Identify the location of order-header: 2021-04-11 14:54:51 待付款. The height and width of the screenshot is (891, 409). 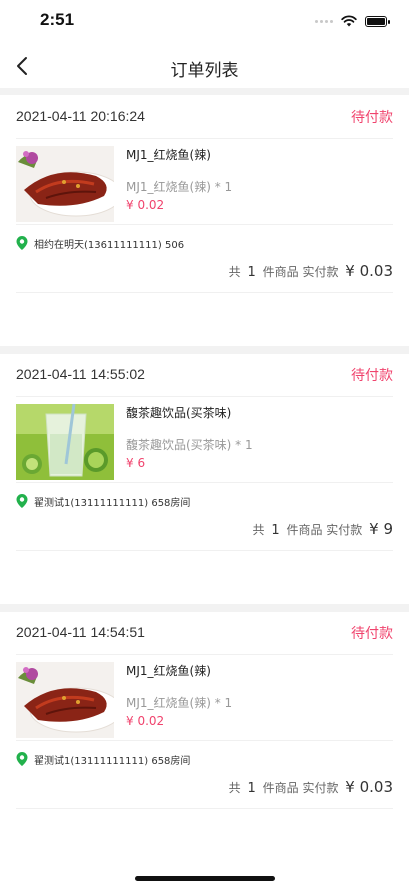
(204, 633).